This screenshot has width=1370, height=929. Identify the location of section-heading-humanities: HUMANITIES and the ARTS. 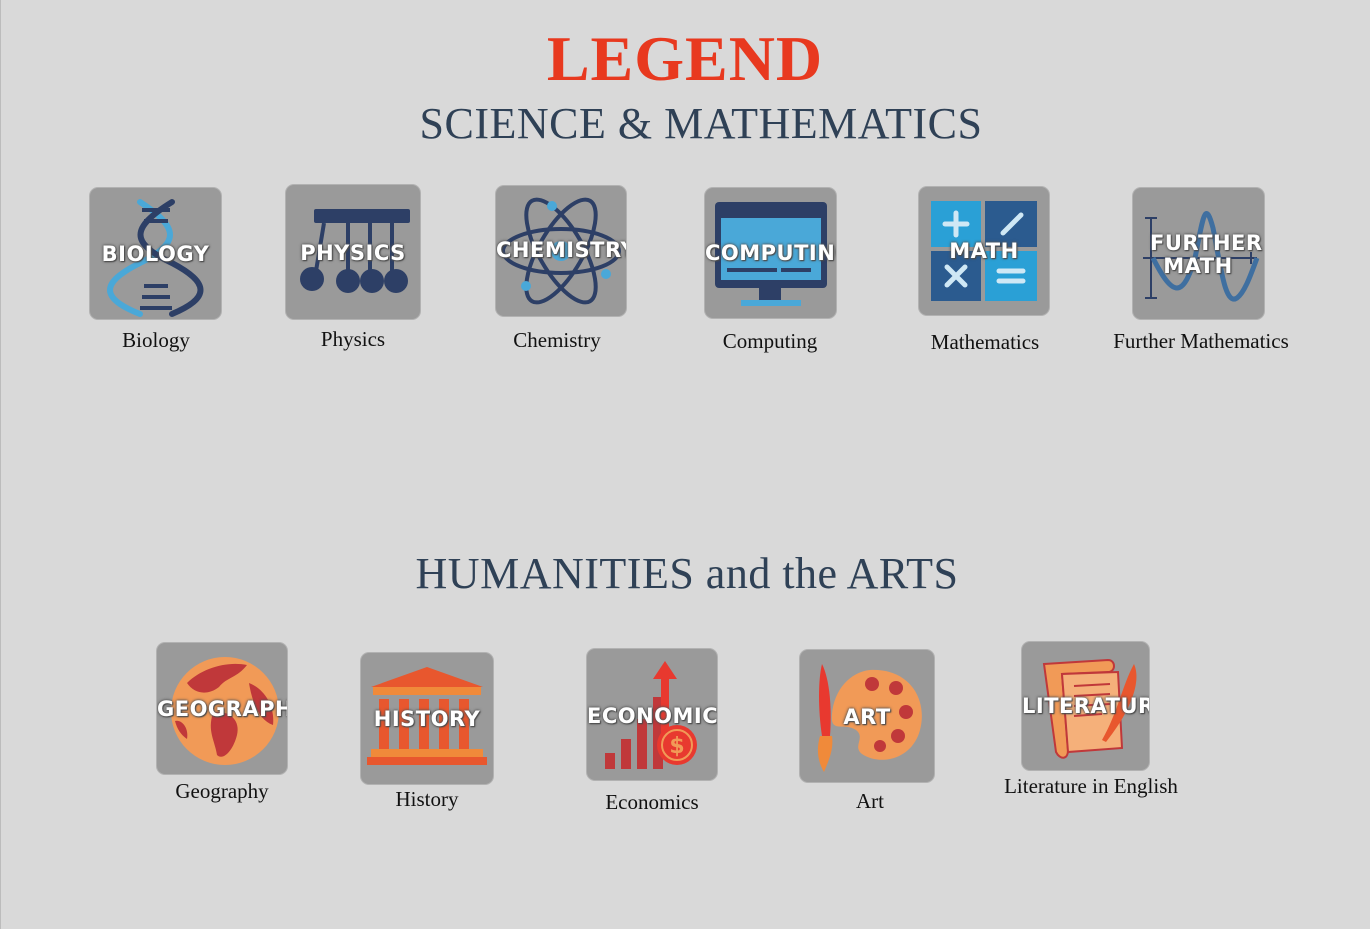
(687, 573).